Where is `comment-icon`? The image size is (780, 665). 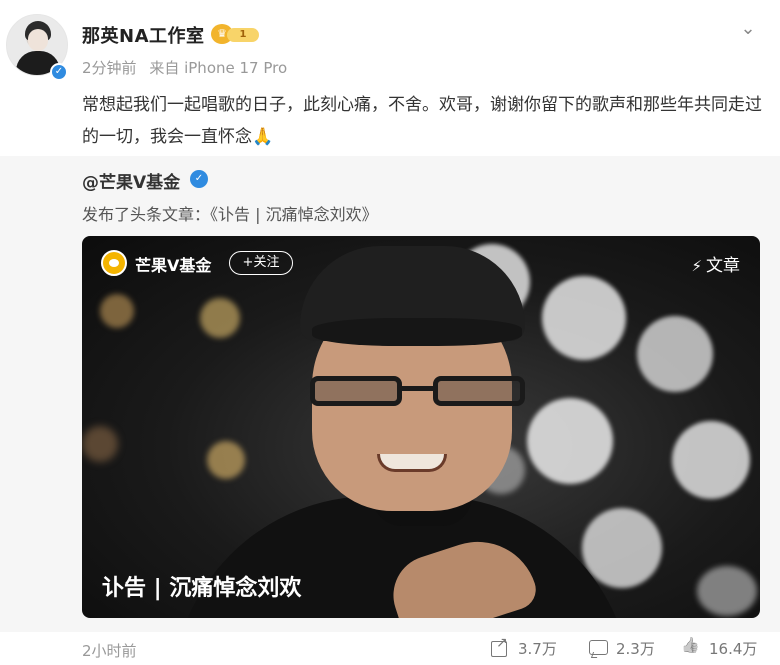
comment-icon is located at coordinates (598, 648).